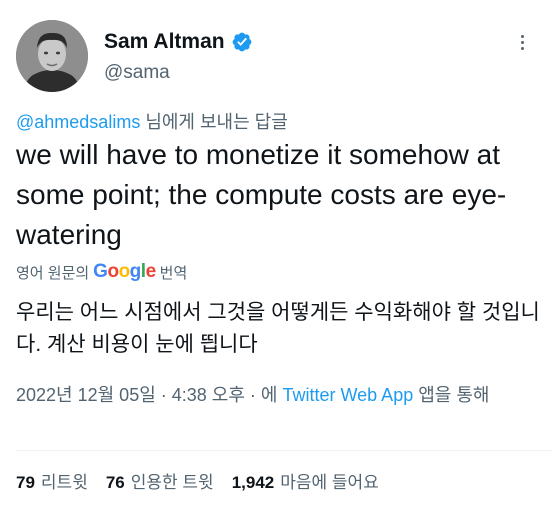 This screenshot has width=552, height=517. Describe the element at coordinates (164, 42) in the screenshot. I see `author-display-name: Sam Altman` at that location.